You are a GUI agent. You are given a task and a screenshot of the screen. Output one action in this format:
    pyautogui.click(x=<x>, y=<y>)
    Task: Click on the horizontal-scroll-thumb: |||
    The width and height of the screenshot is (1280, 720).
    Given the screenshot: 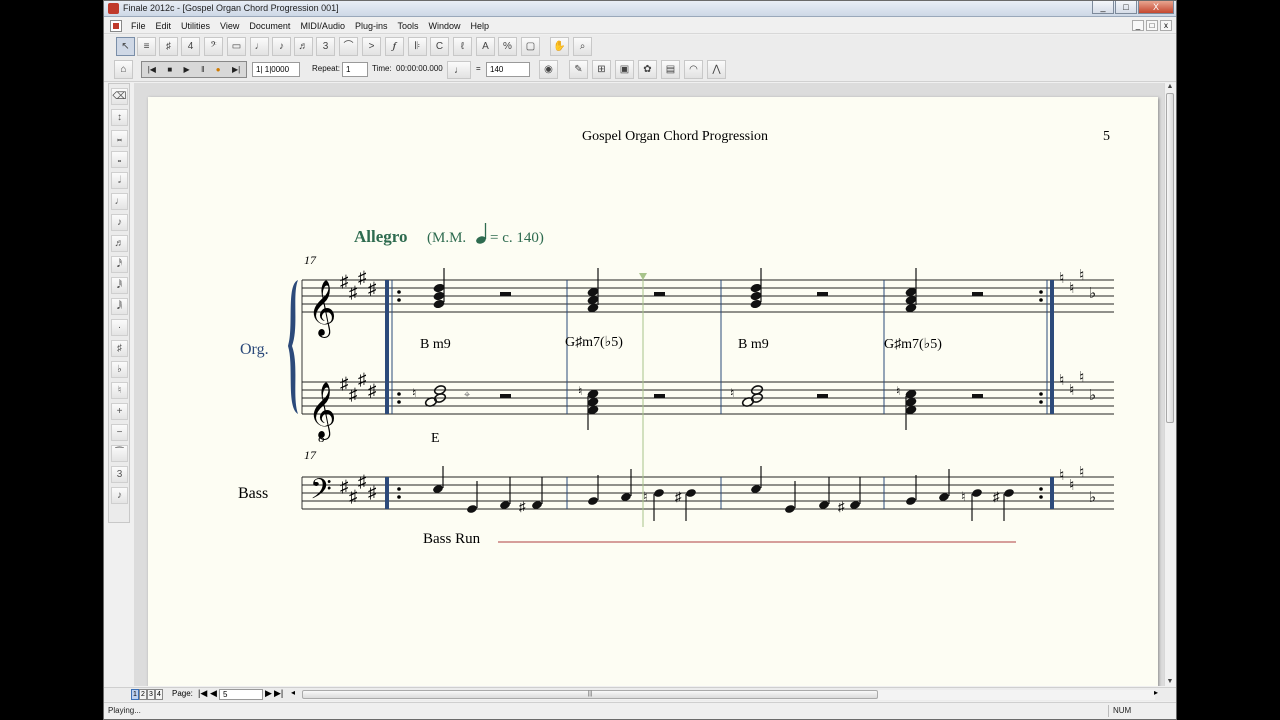 What is the action you would take?
    pyautogui.click(x=590, y=694)
    